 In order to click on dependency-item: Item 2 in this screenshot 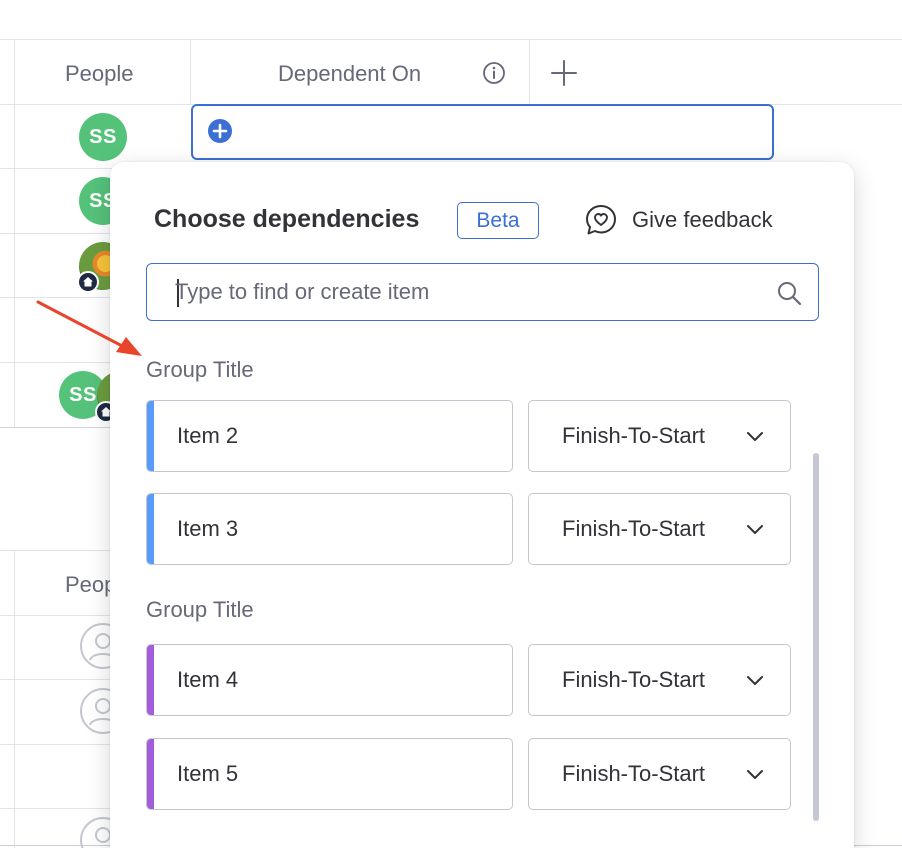, I will do `click(329, 436)`.